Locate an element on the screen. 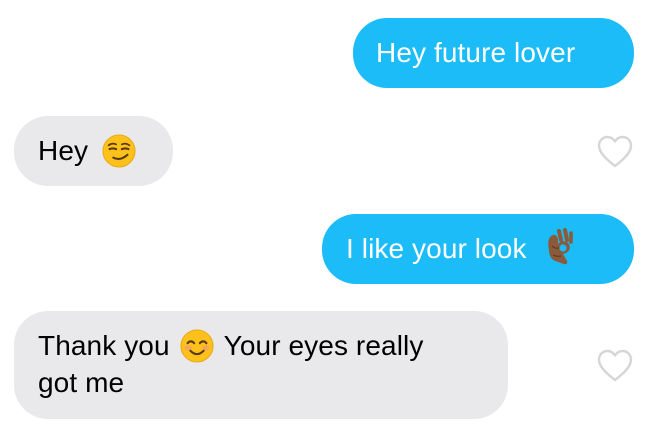  message-text: Hey future lover is located at coordinates (476, 52).